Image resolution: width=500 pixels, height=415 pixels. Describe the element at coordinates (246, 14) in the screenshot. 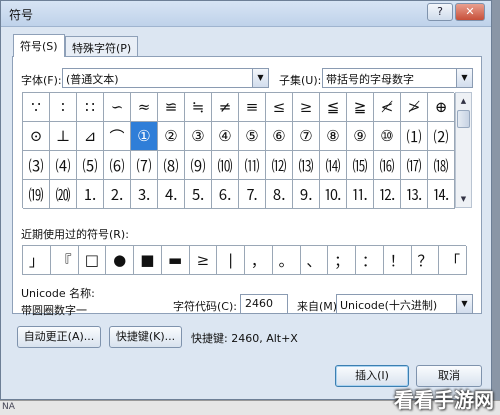

I see `title-bar: 符号 ? ✕` at that location.